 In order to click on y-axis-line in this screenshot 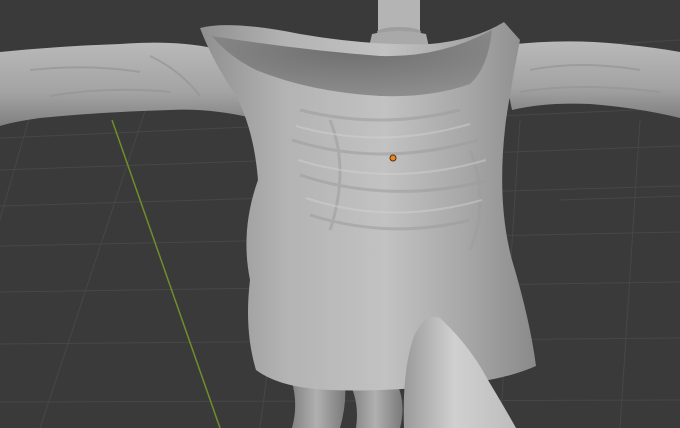, I will do `click(166, 273)`.